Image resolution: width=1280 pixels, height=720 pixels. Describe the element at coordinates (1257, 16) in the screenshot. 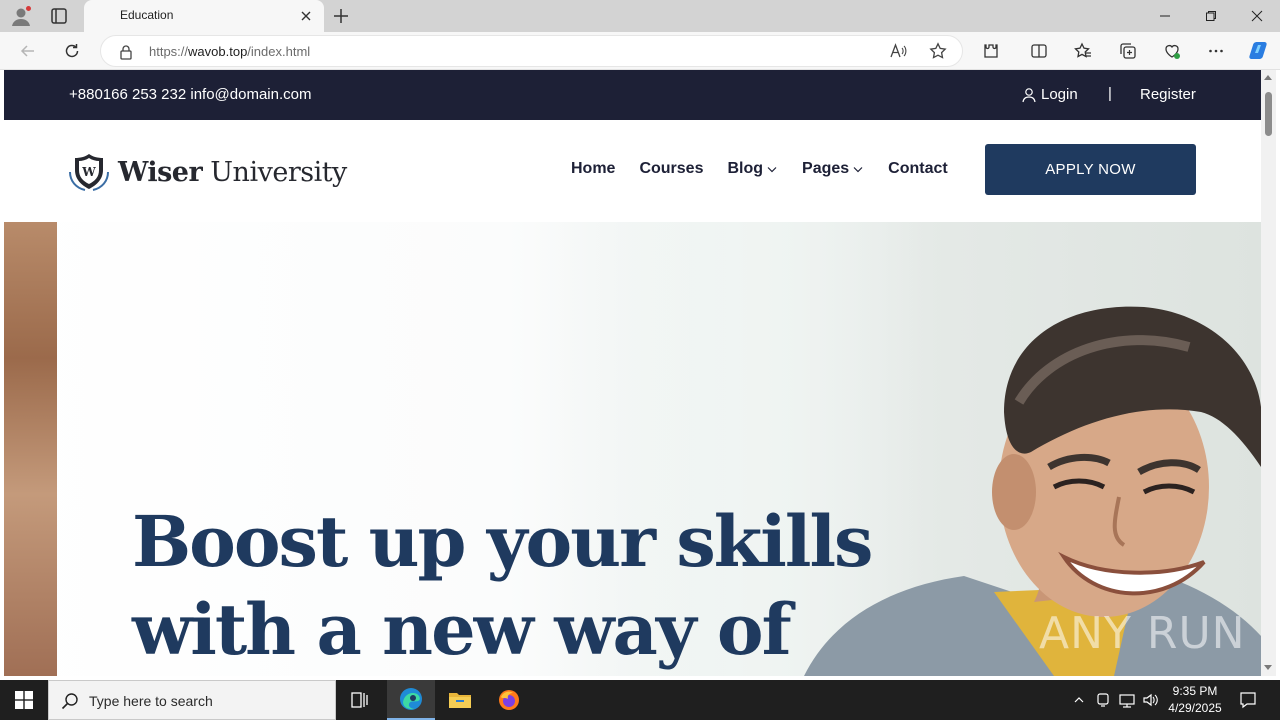

I see `close-window-icon` at that location.